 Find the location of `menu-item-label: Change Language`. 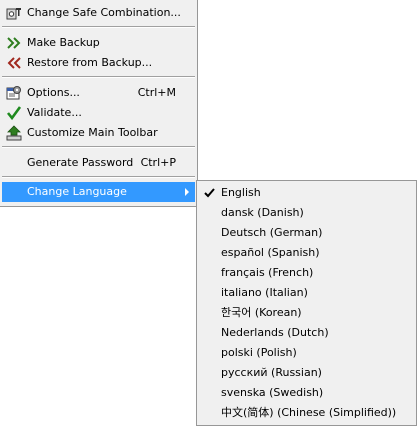

menu-item-label: Change Language is located at coordinates (77, 191).